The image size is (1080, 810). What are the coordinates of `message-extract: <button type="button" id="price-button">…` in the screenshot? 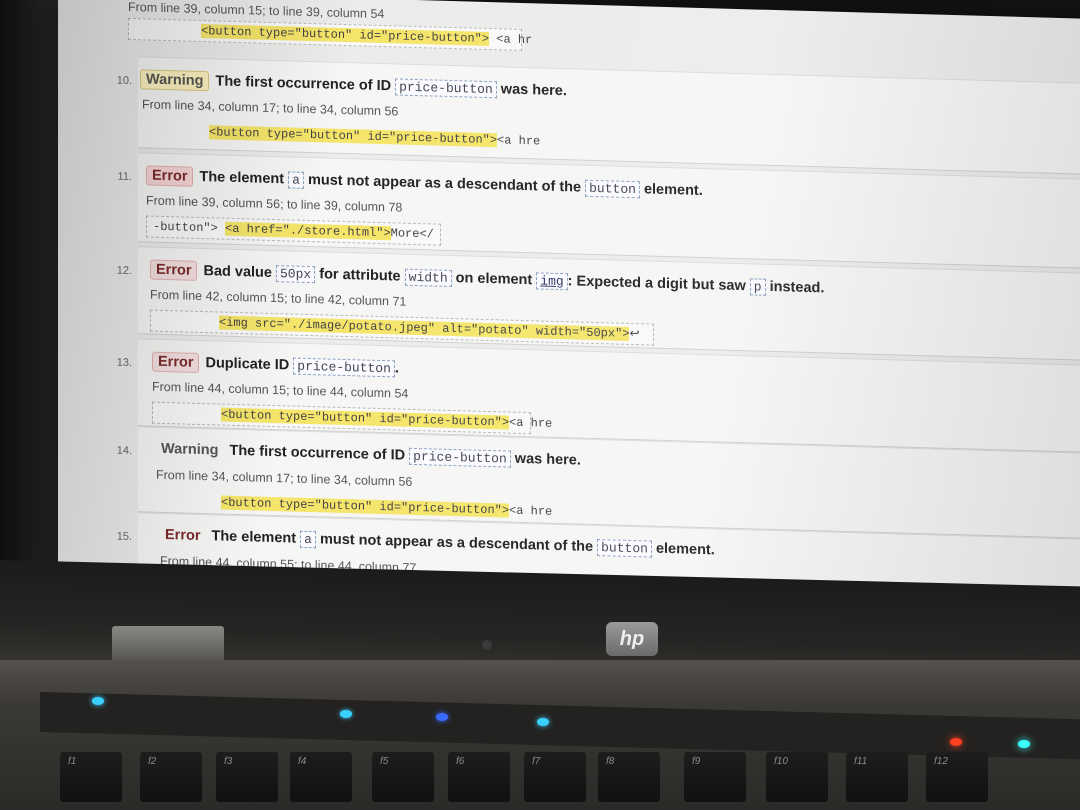 It's located at (341, 135).